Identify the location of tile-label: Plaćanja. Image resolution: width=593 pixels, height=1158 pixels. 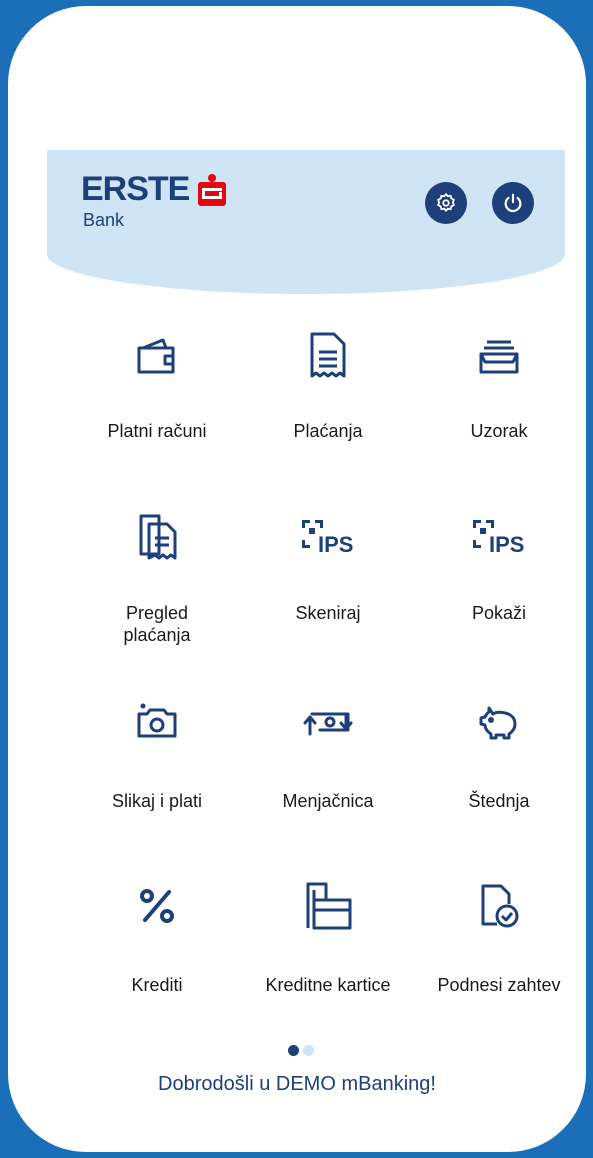
(328, 431).